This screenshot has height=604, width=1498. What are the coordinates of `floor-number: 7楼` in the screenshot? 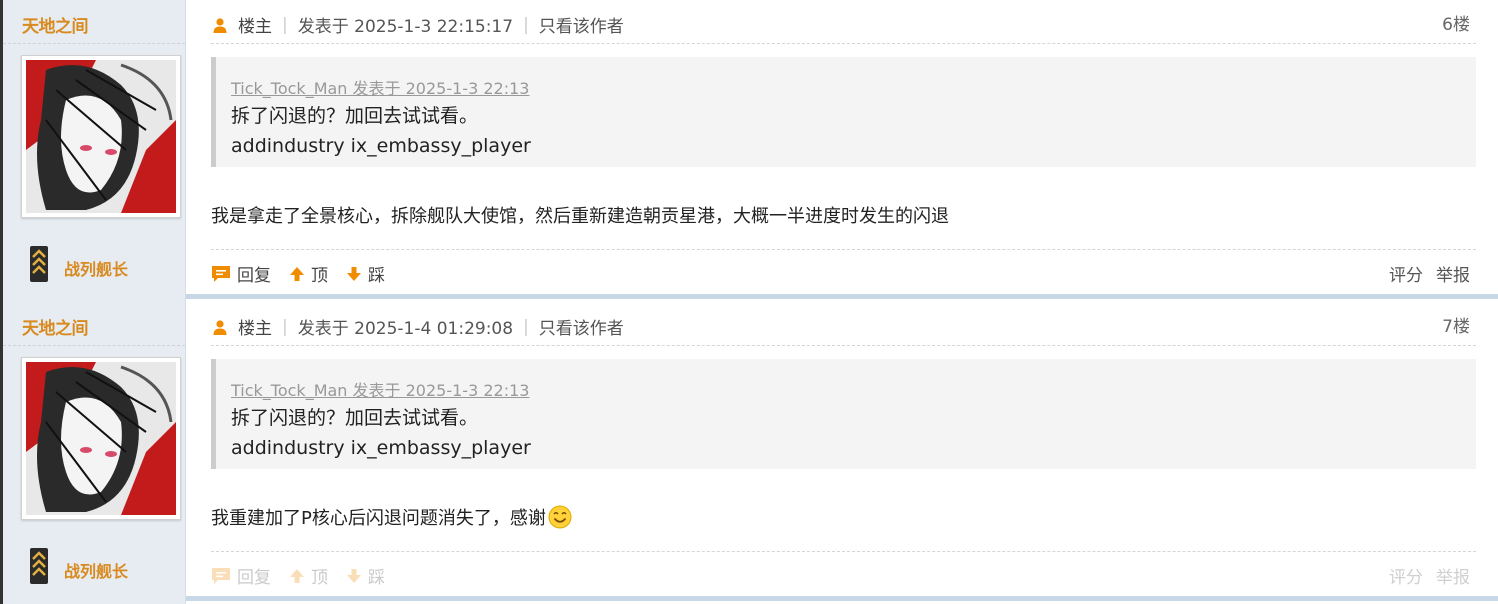 It's located at (1456, 324).